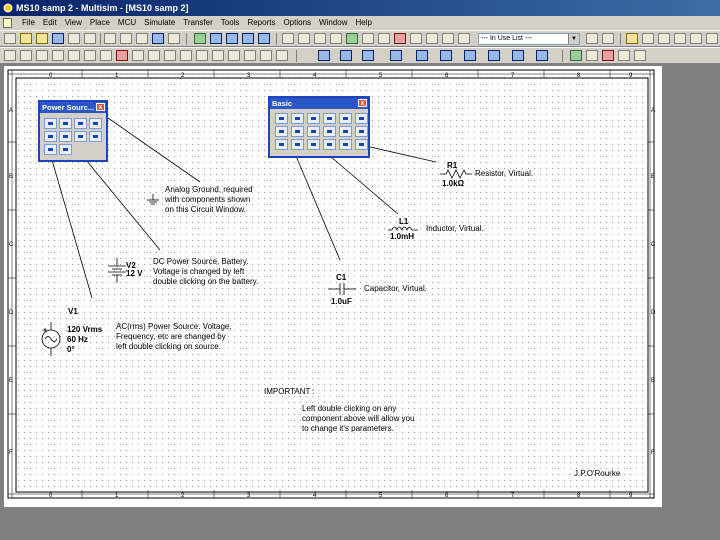 The height and width of the screenshot is (540, 720). Describe the element at coordinates (395, 288) in the screenshot. I see `c1-description: Capacitor, Virtual.` at that location.